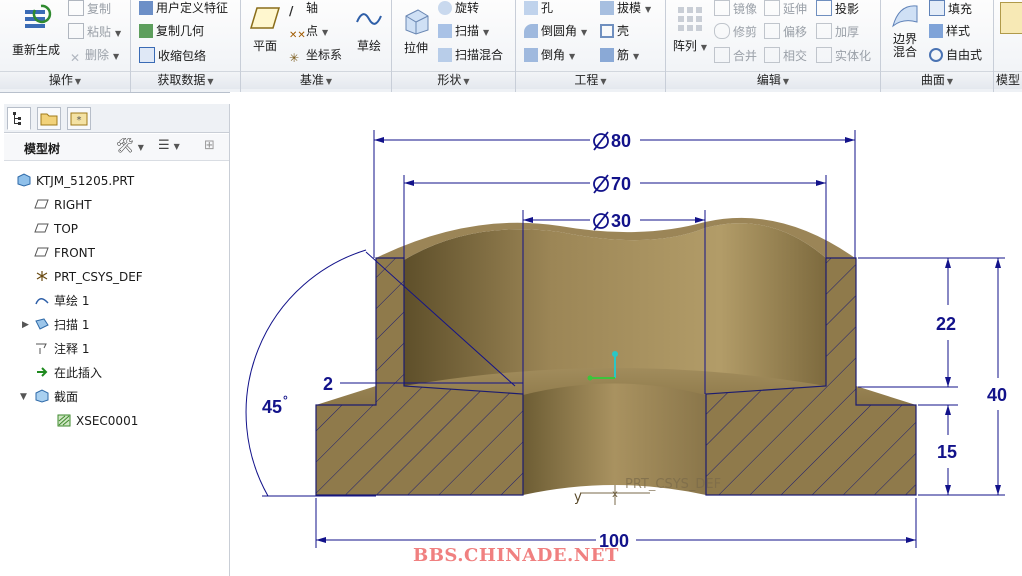 Image resolution: width=1022 pixels, height=576 pixels. I want to click on copy-button: 复制, so click(89, 8).